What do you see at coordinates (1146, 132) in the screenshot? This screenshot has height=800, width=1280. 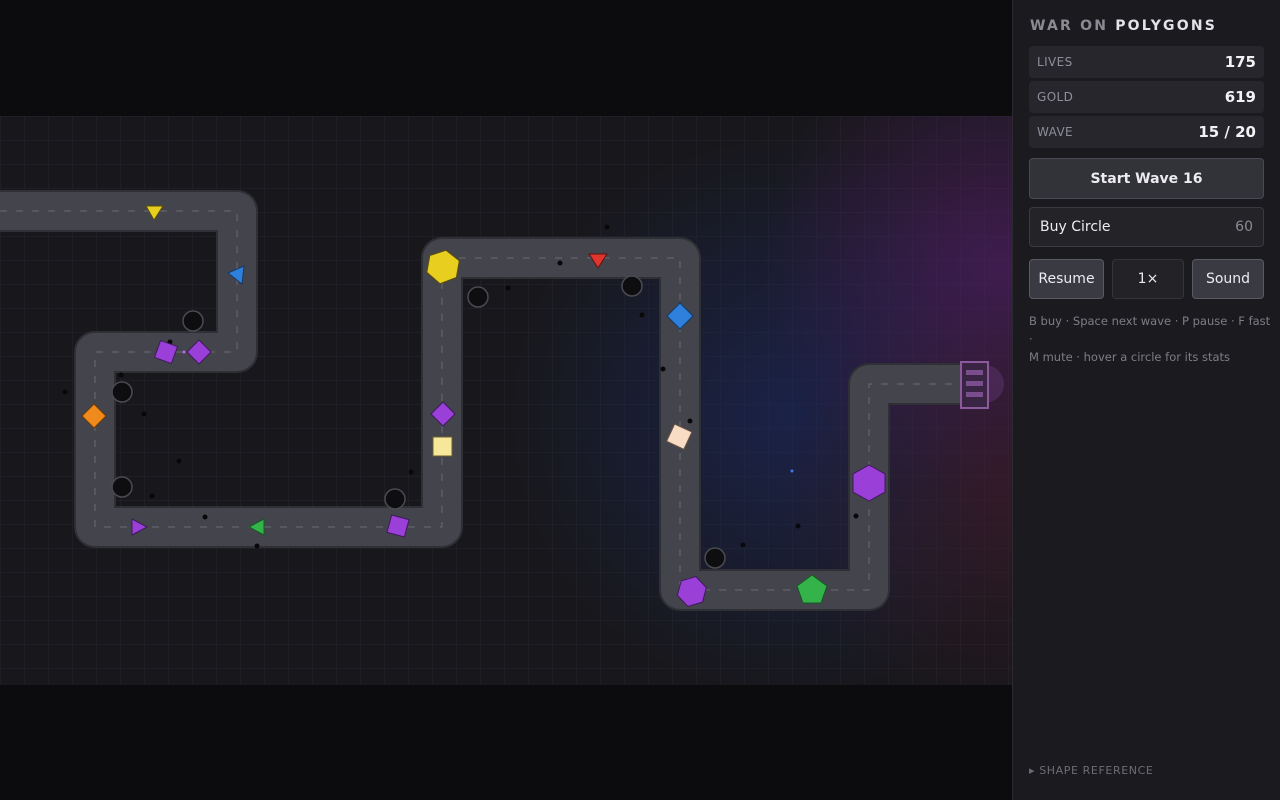 I see `stat-wave: WAVE 15 / 20` at bounding box center [1146, 132].